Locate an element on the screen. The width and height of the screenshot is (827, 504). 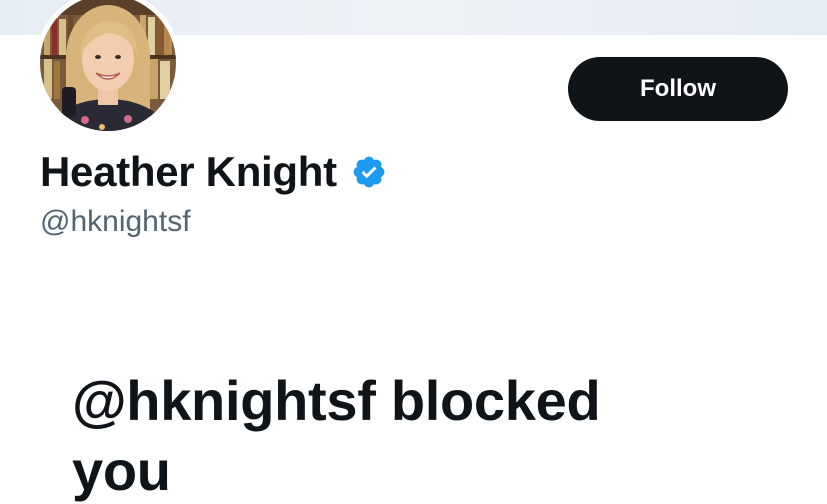
name-row: Heather Knight is located at coordinates (213, 172).